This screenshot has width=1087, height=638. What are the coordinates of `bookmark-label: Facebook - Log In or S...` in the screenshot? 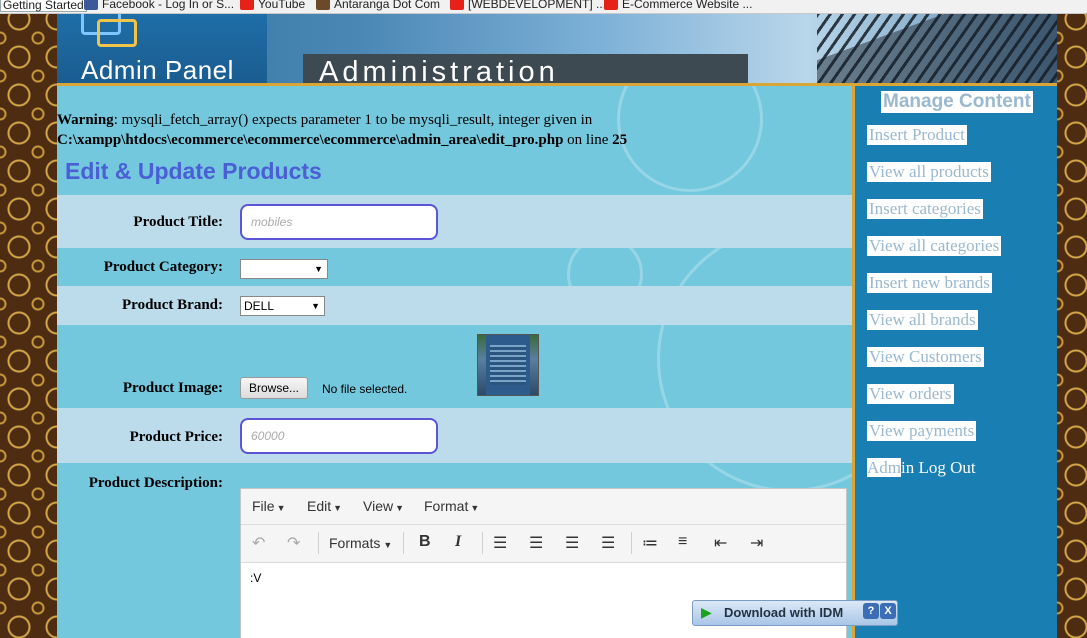 It's located at (168, 5).